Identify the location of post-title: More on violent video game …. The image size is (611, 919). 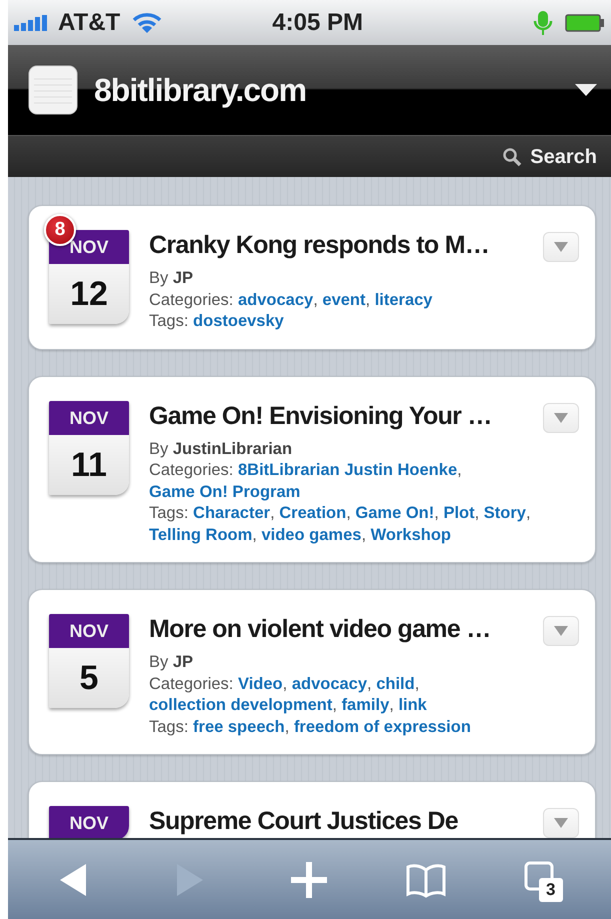
(320, 629).